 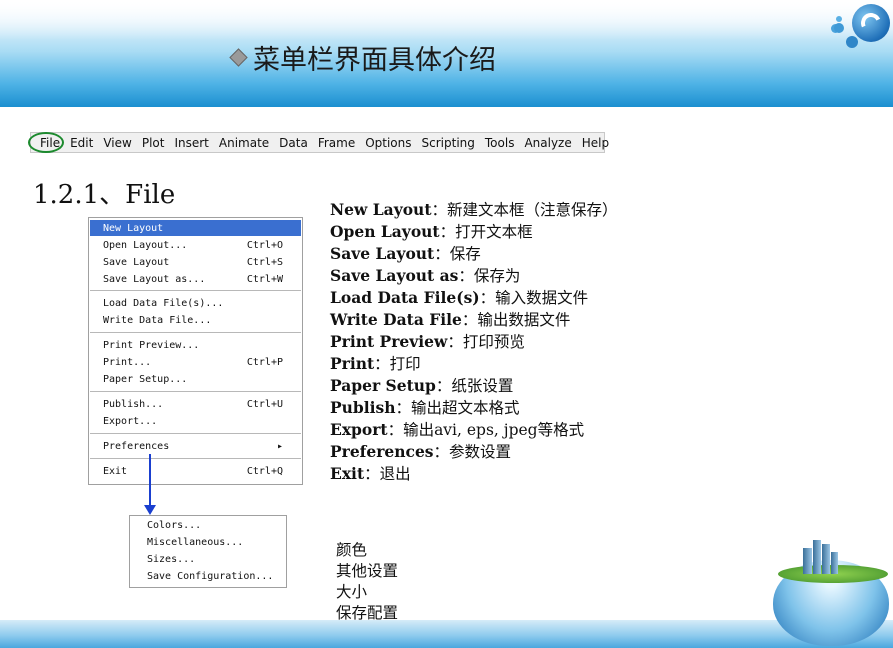 I want to click on description-row: Publish：输出超文本格式, so click(x=474, y=408).